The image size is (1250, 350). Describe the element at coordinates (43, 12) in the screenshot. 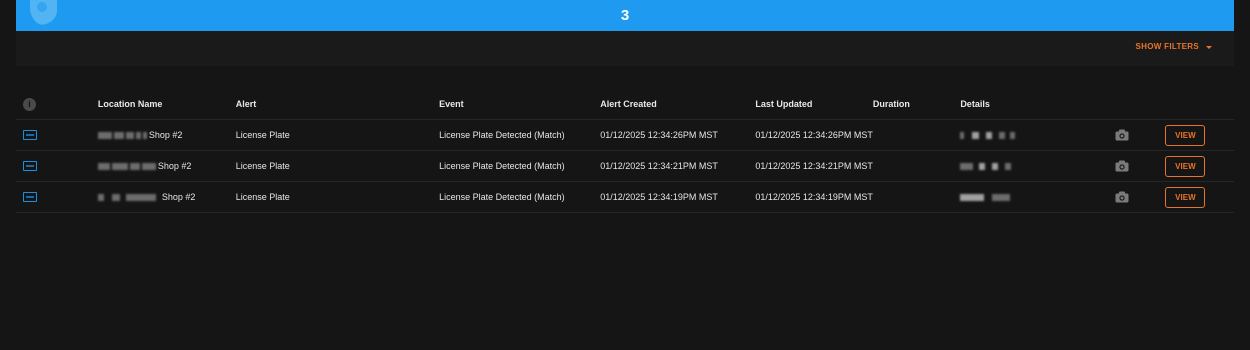

I see `alert-badge-icon` at that location.